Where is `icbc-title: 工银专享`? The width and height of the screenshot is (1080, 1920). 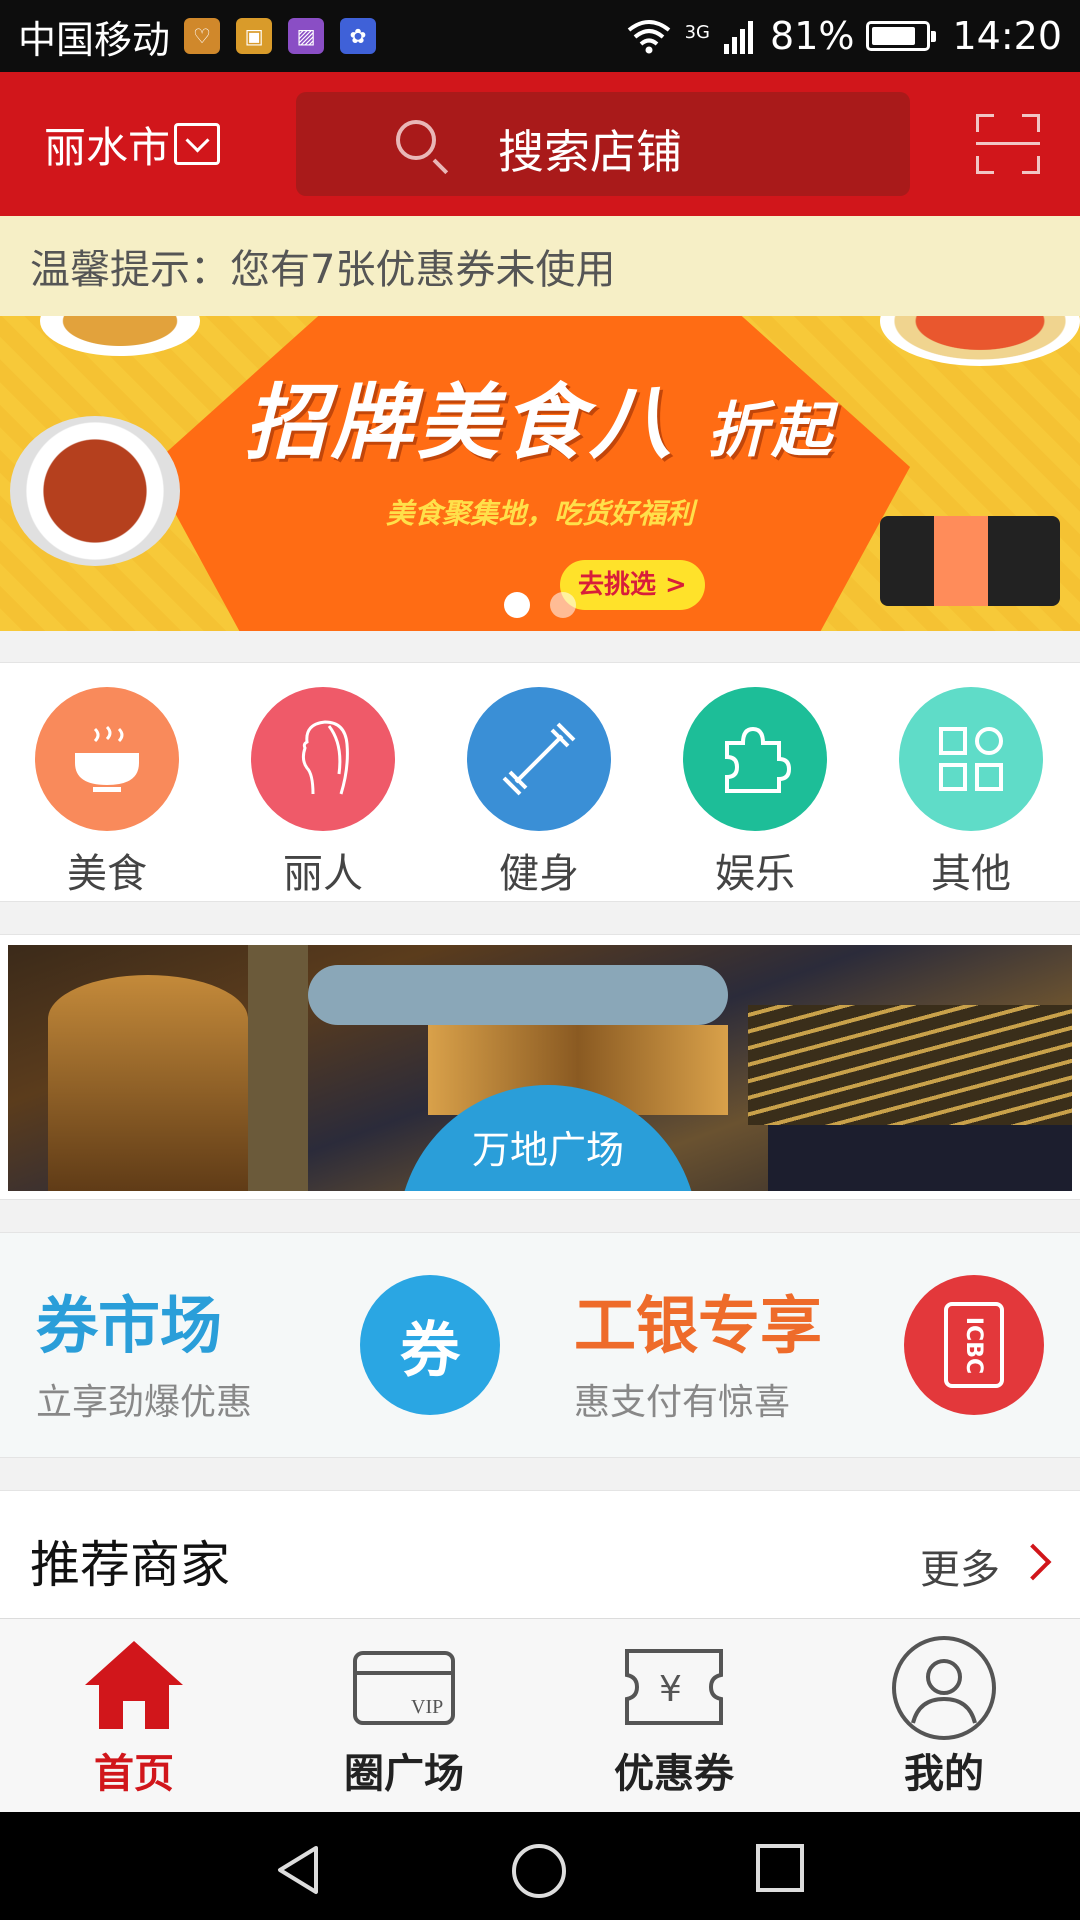
icbc-title: 工银专享 is located at coordinates (698, 1325).